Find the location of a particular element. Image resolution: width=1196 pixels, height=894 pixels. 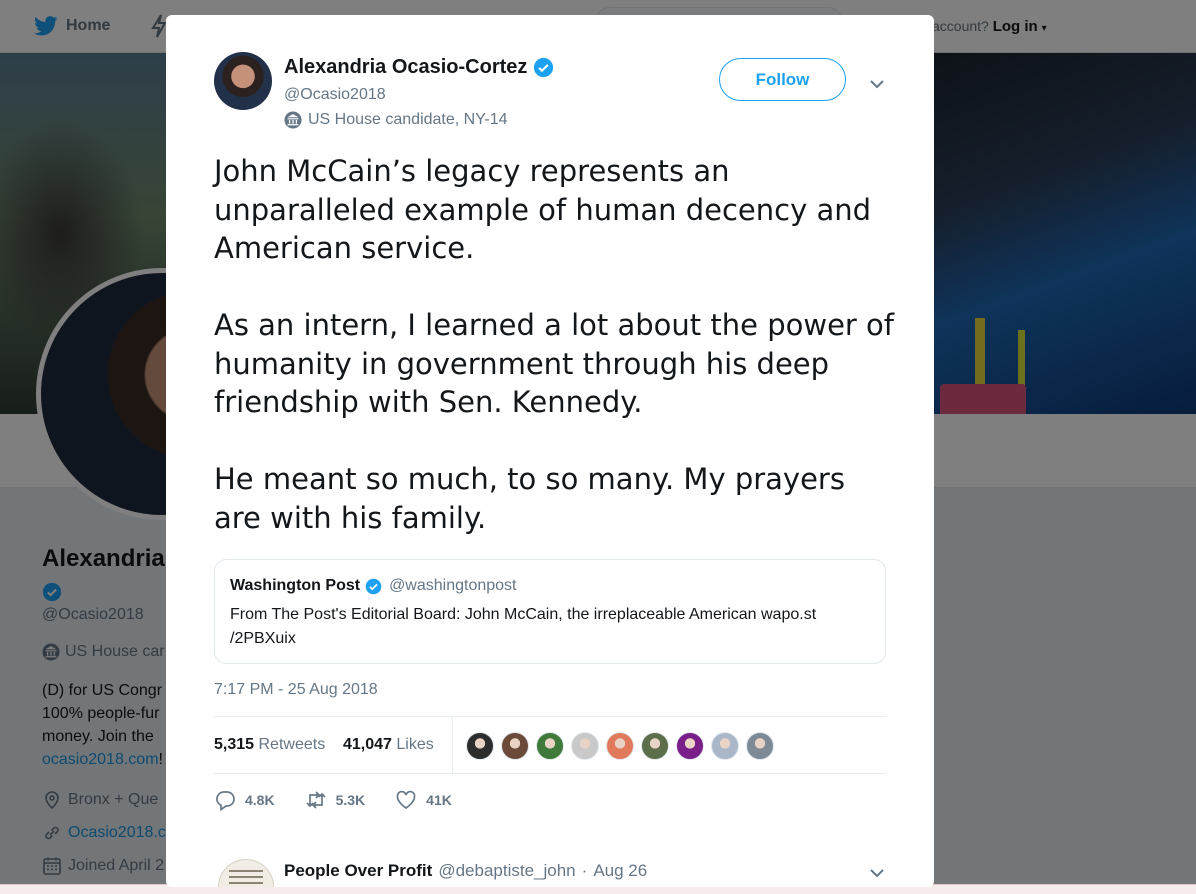

reply-date: Aug 26 is located at coordinates (620, 871).